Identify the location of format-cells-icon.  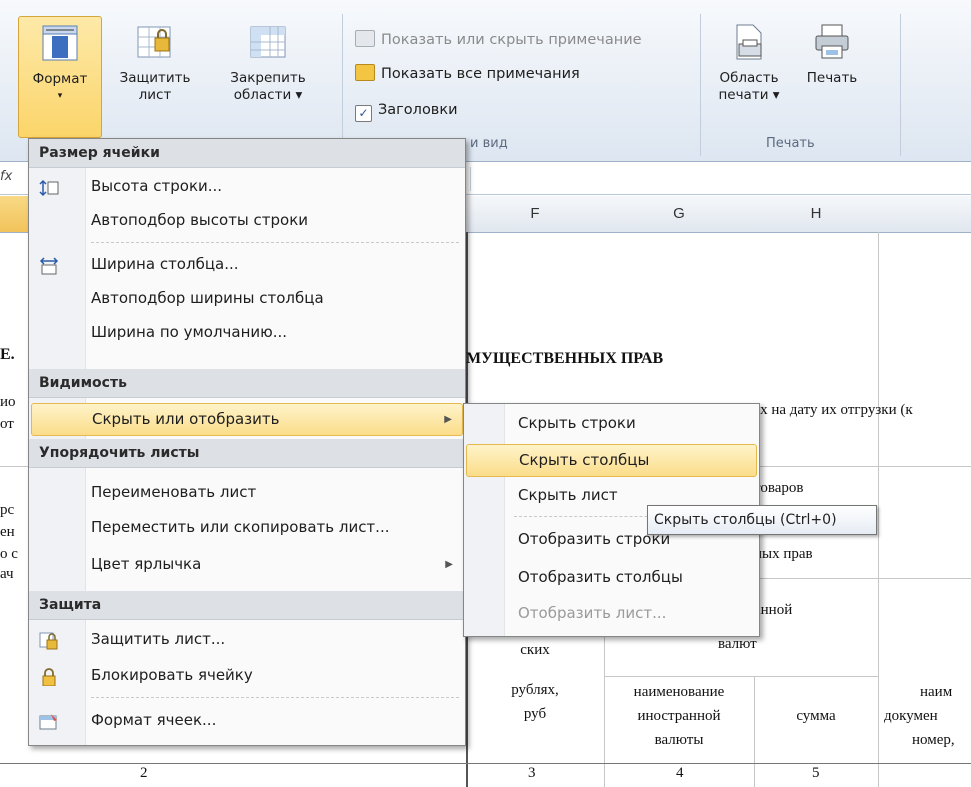
(49, 720).